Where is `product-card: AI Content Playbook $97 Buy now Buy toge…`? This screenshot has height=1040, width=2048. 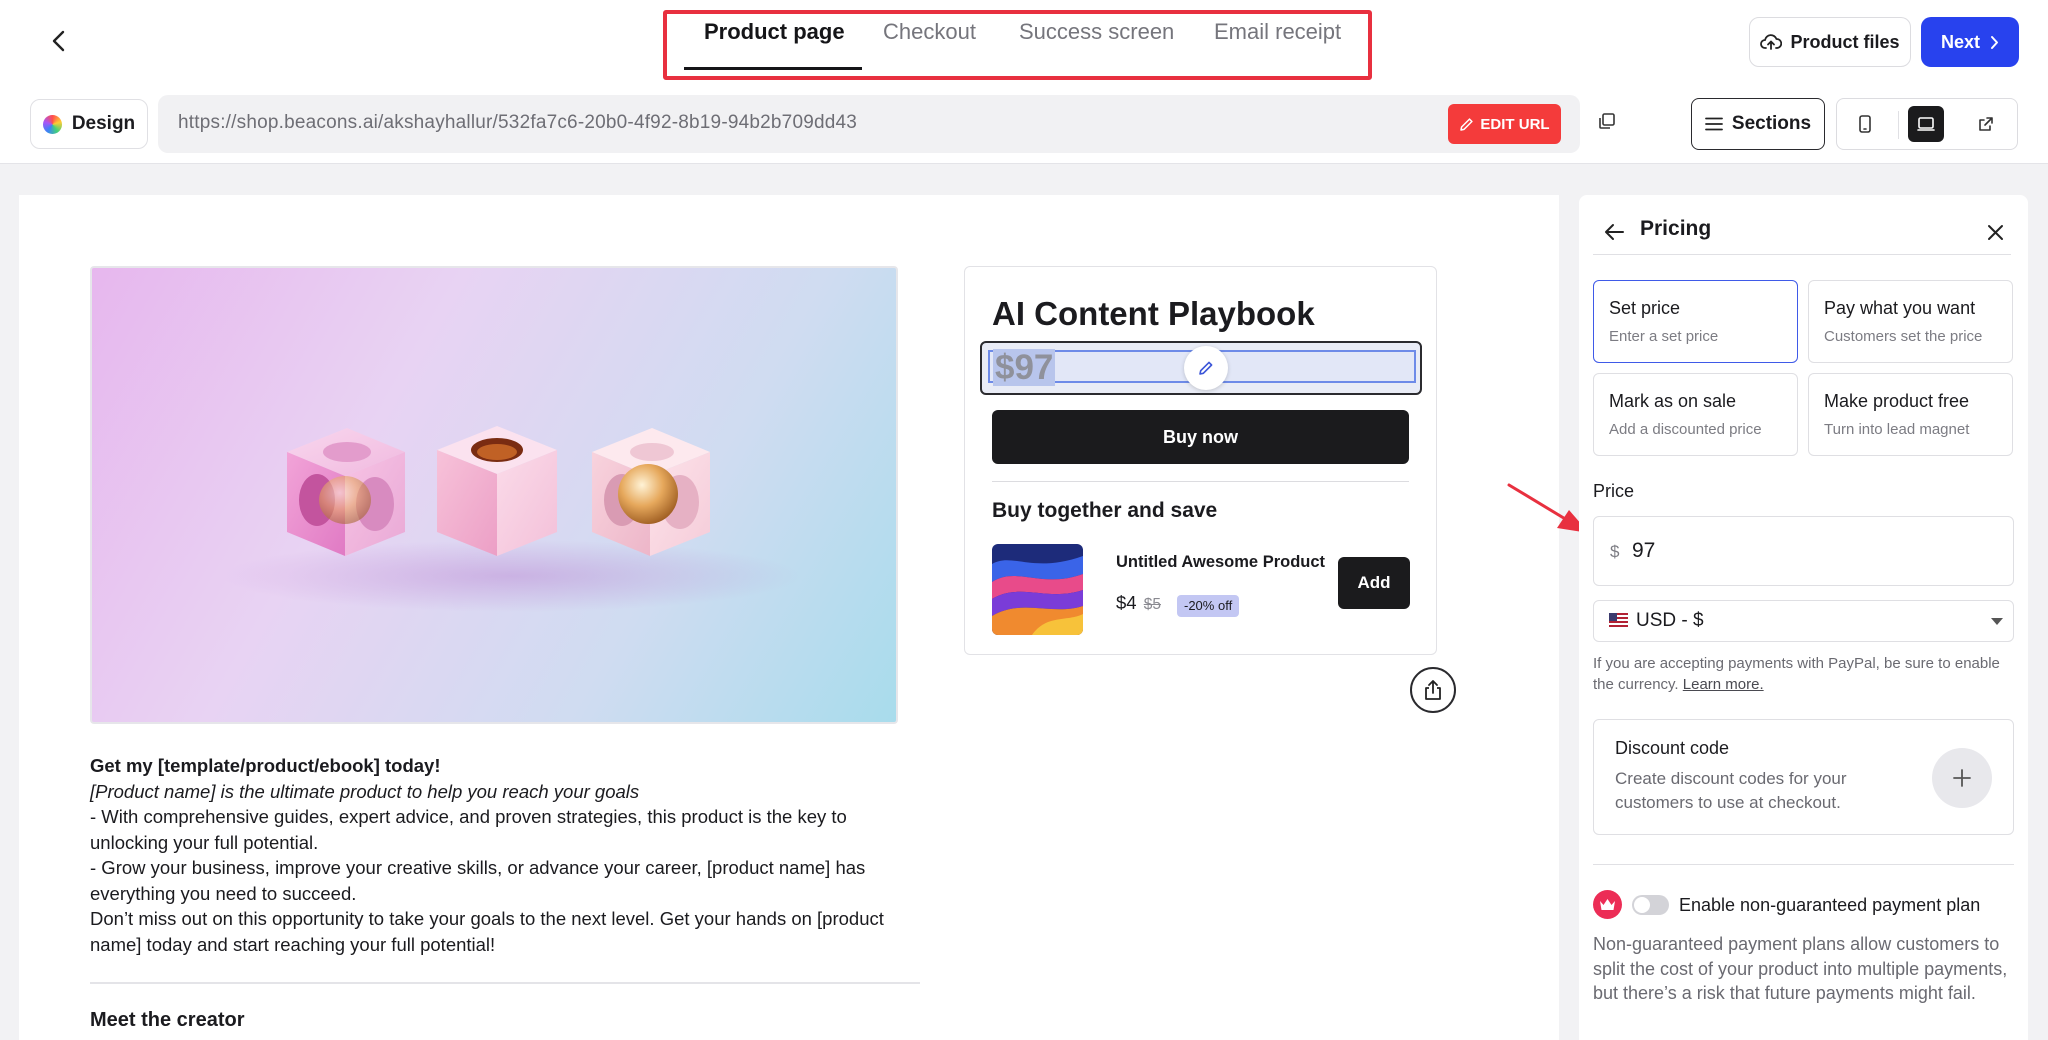
product-card: AI Content Playbook $97 Buy now Buy toge… is located at coordinates (1200, 460).